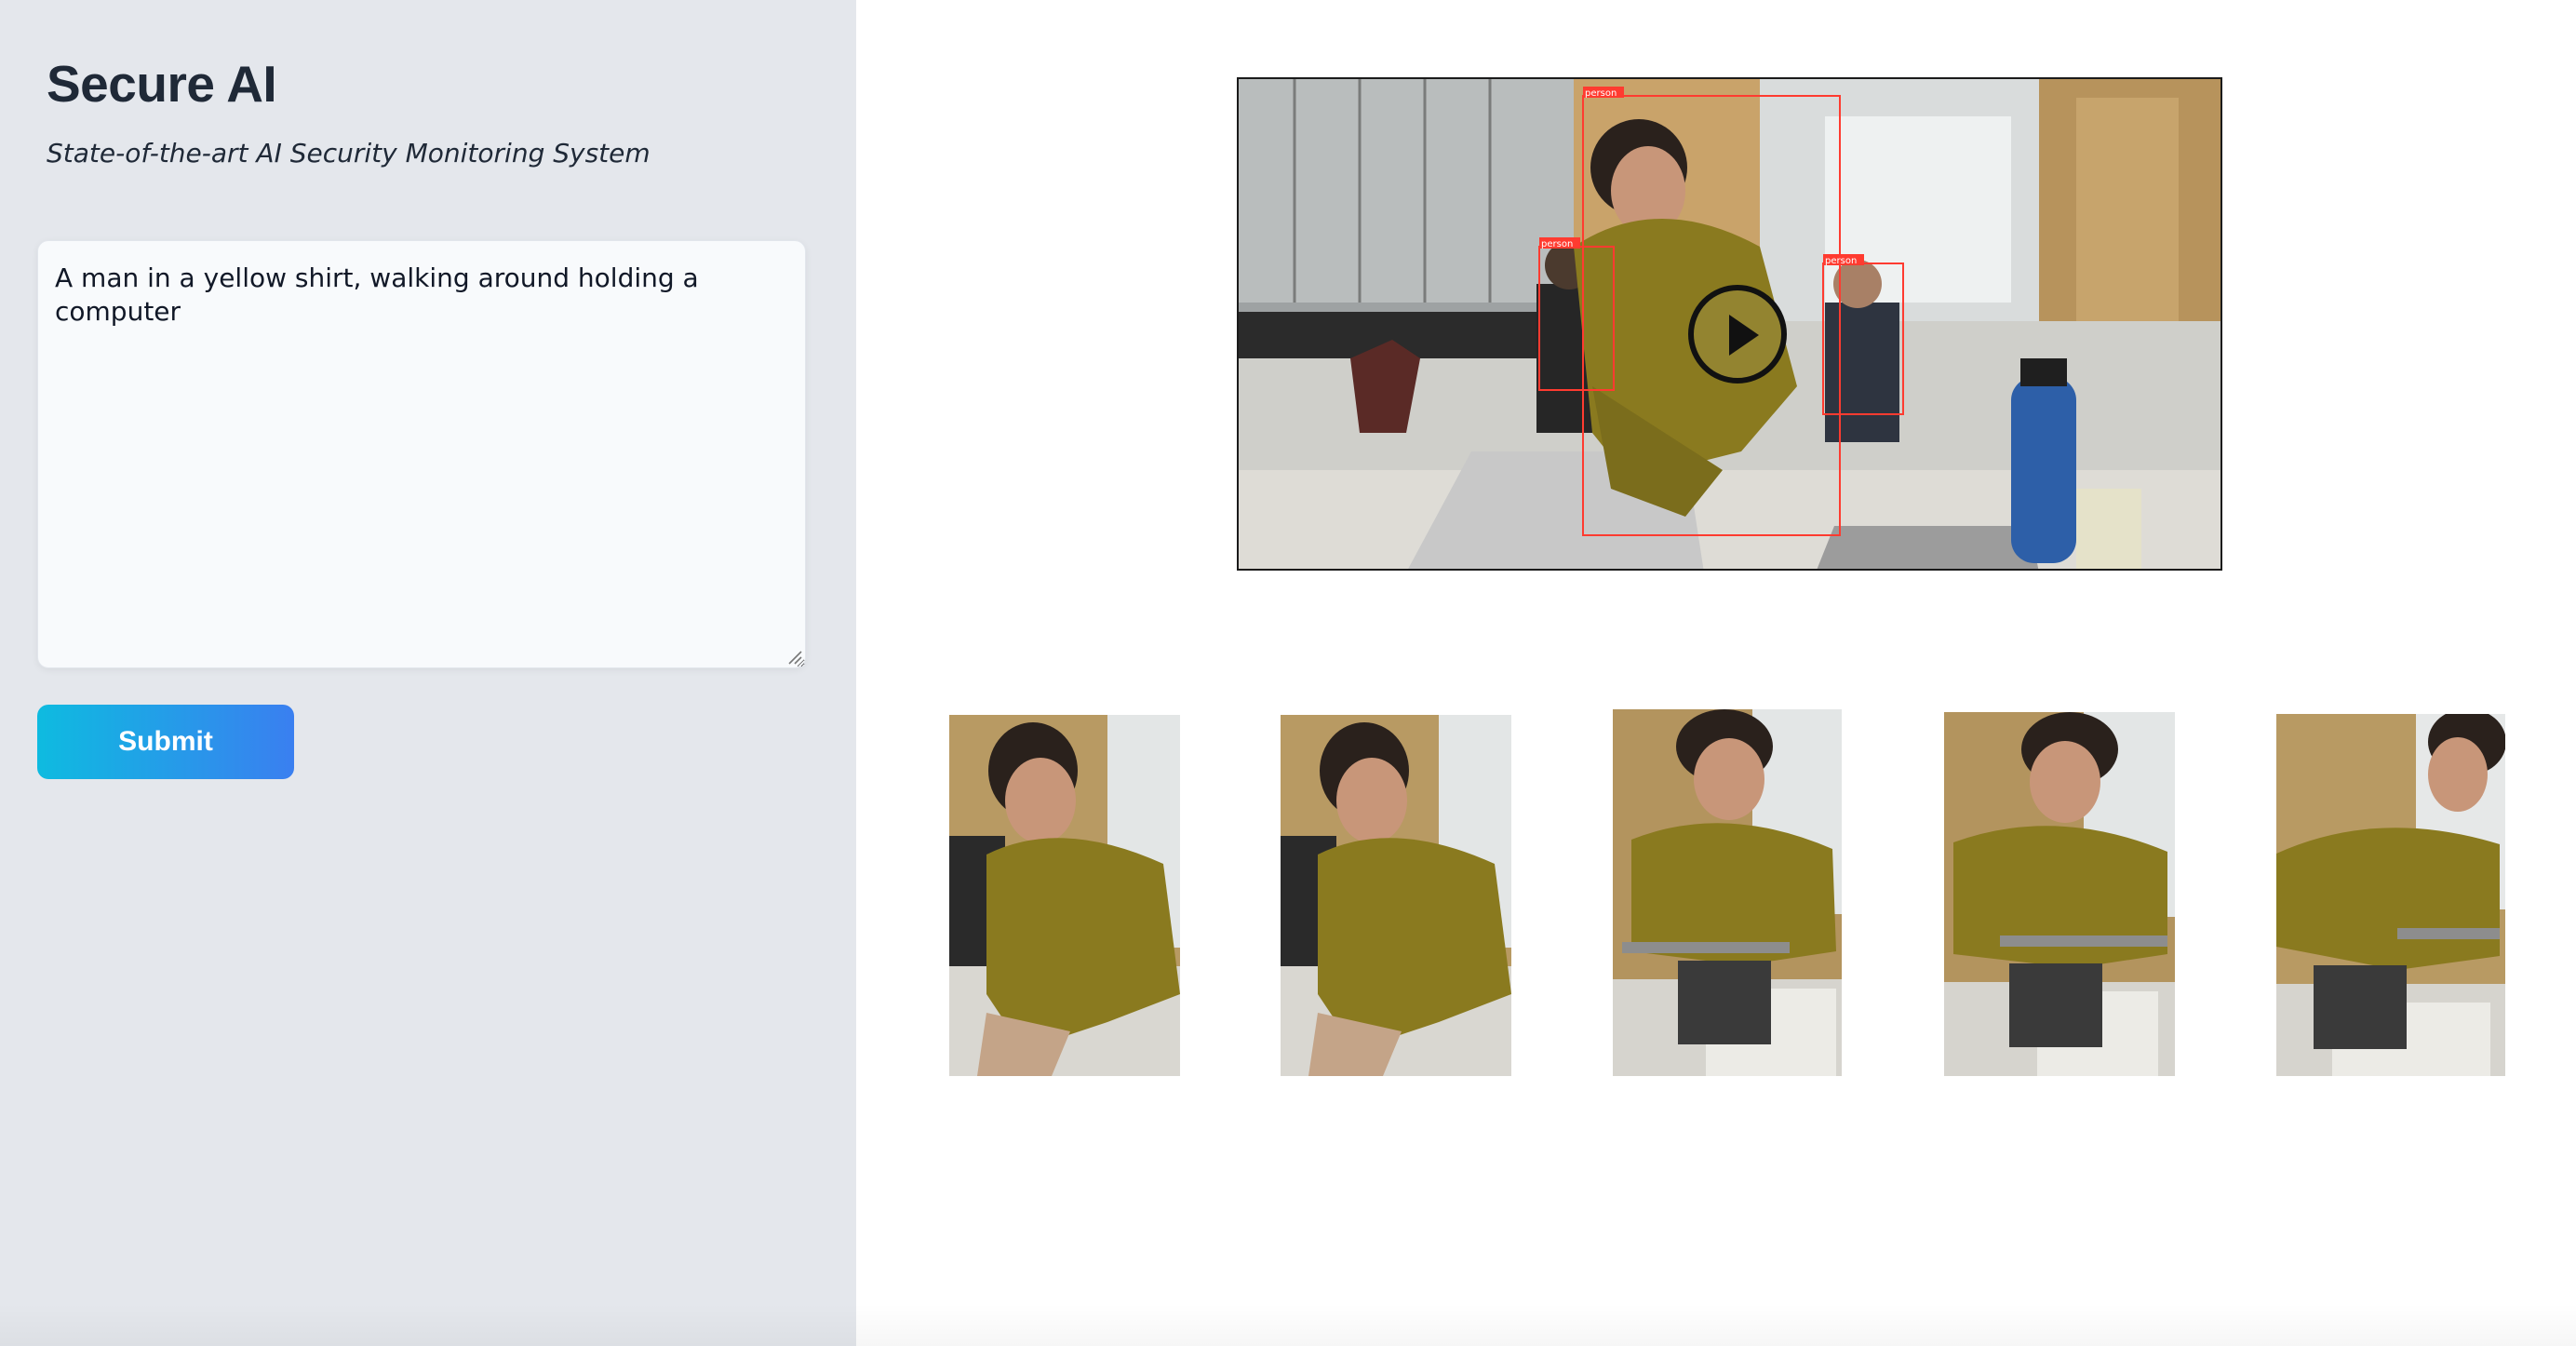 The width and height of the screenshot is (2576, 1346). I want to click on play-triangle-icon, so click(1744, 335).